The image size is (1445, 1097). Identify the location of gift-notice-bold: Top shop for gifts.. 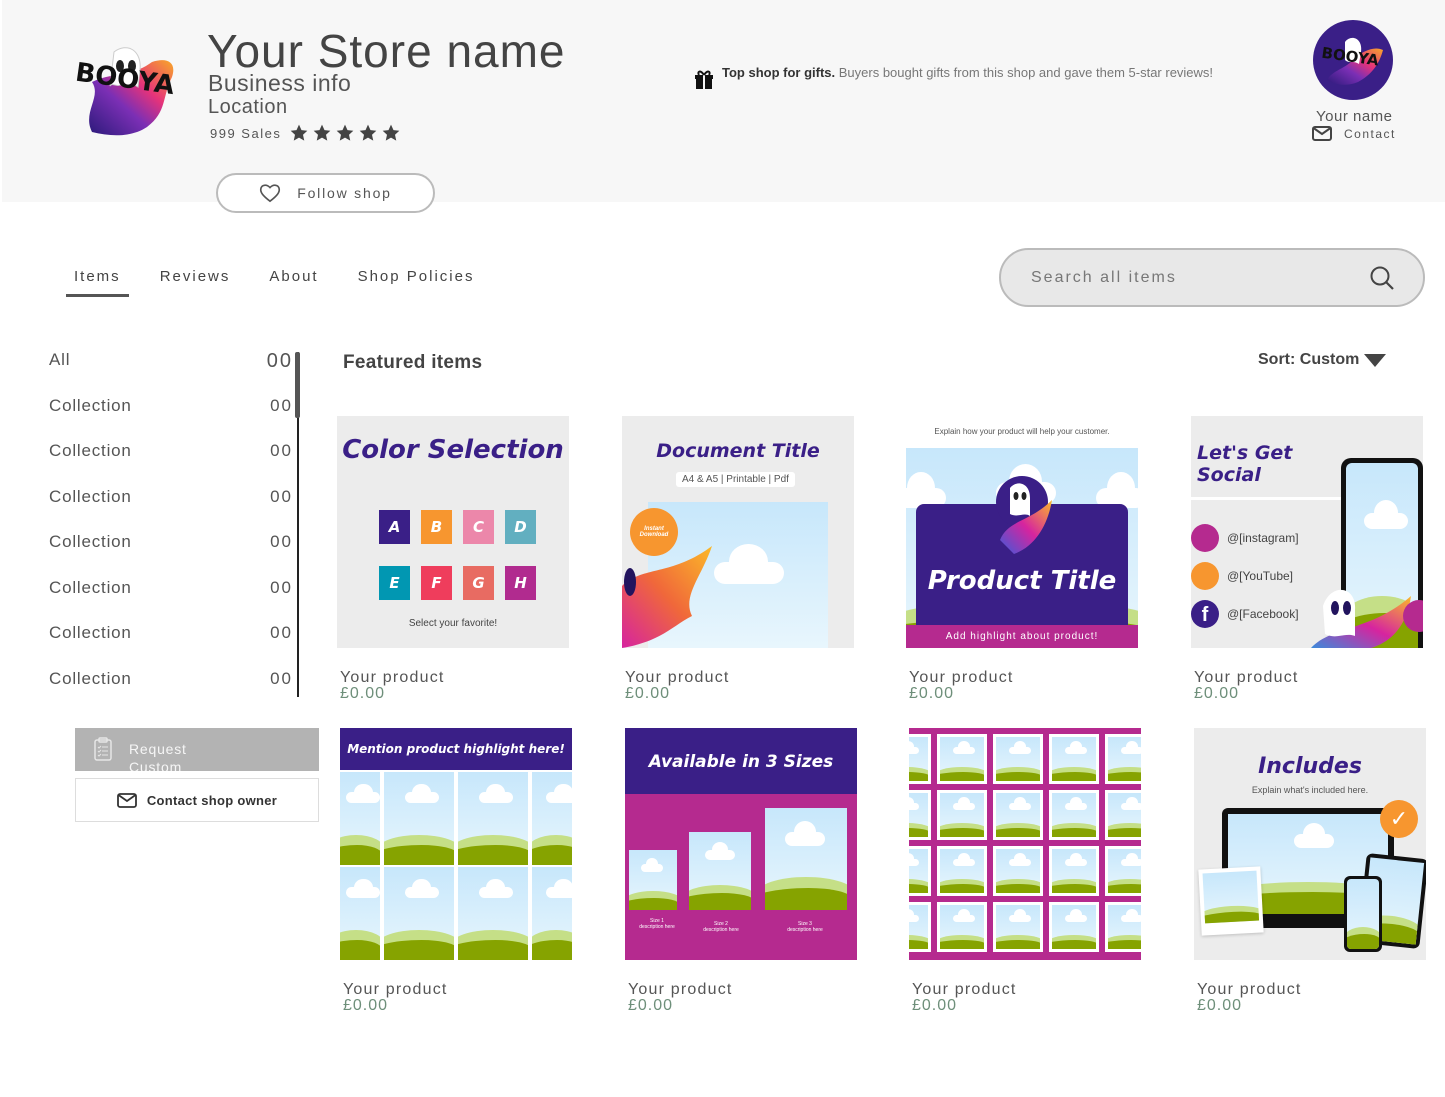
(779, 72).